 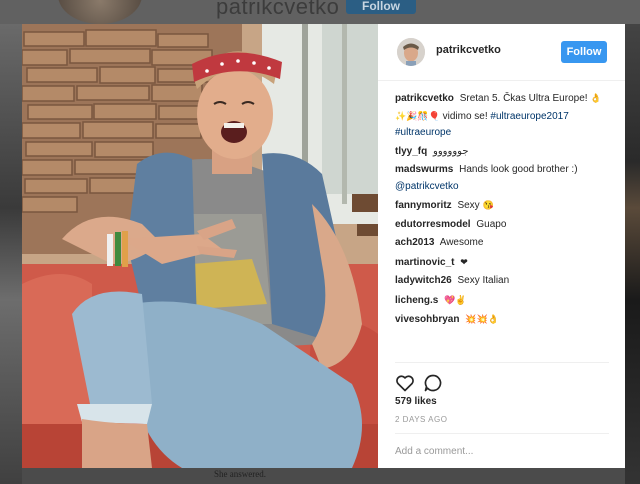 What do you see at coordinates (433, 224) in the screenshot?
I see `comment-username: edutorresmodel` at bounding box center [433, 224].